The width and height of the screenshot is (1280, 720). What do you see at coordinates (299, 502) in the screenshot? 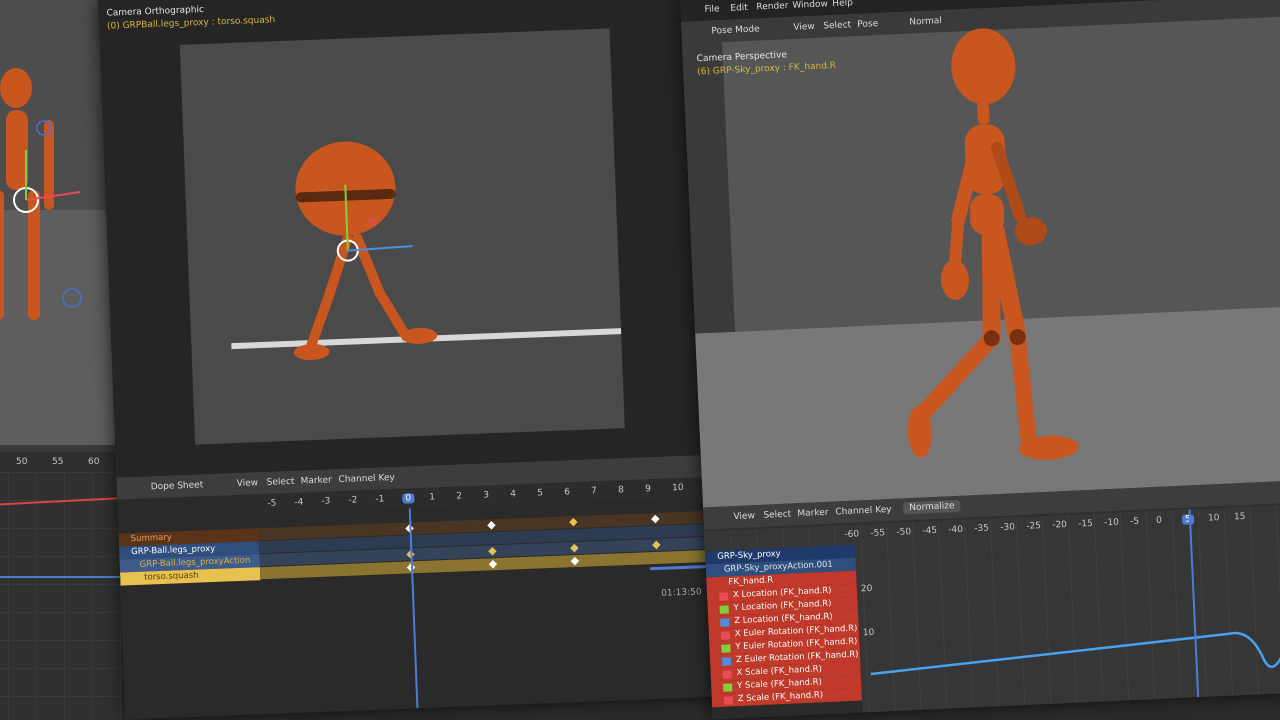
I see `ruler-tick: -4` at bounding box center [299, 502].